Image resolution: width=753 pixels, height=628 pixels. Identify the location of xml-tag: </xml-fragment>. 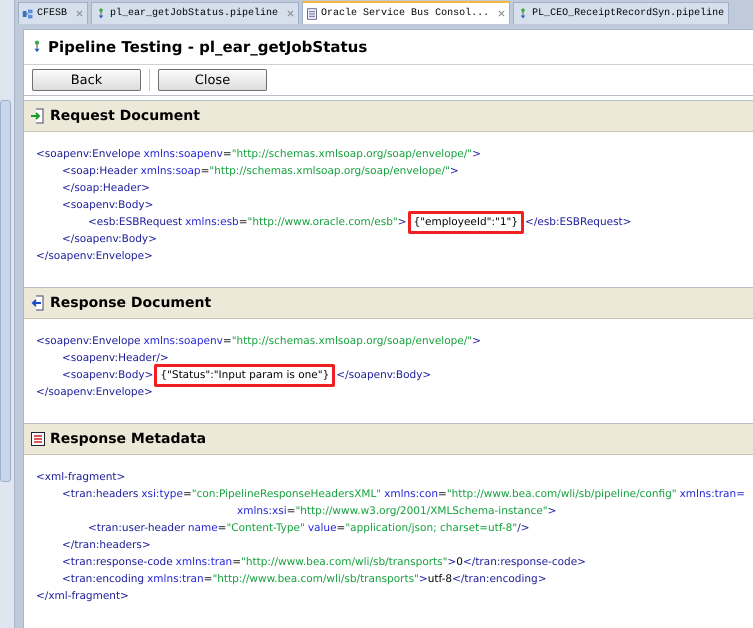
(82, 596).